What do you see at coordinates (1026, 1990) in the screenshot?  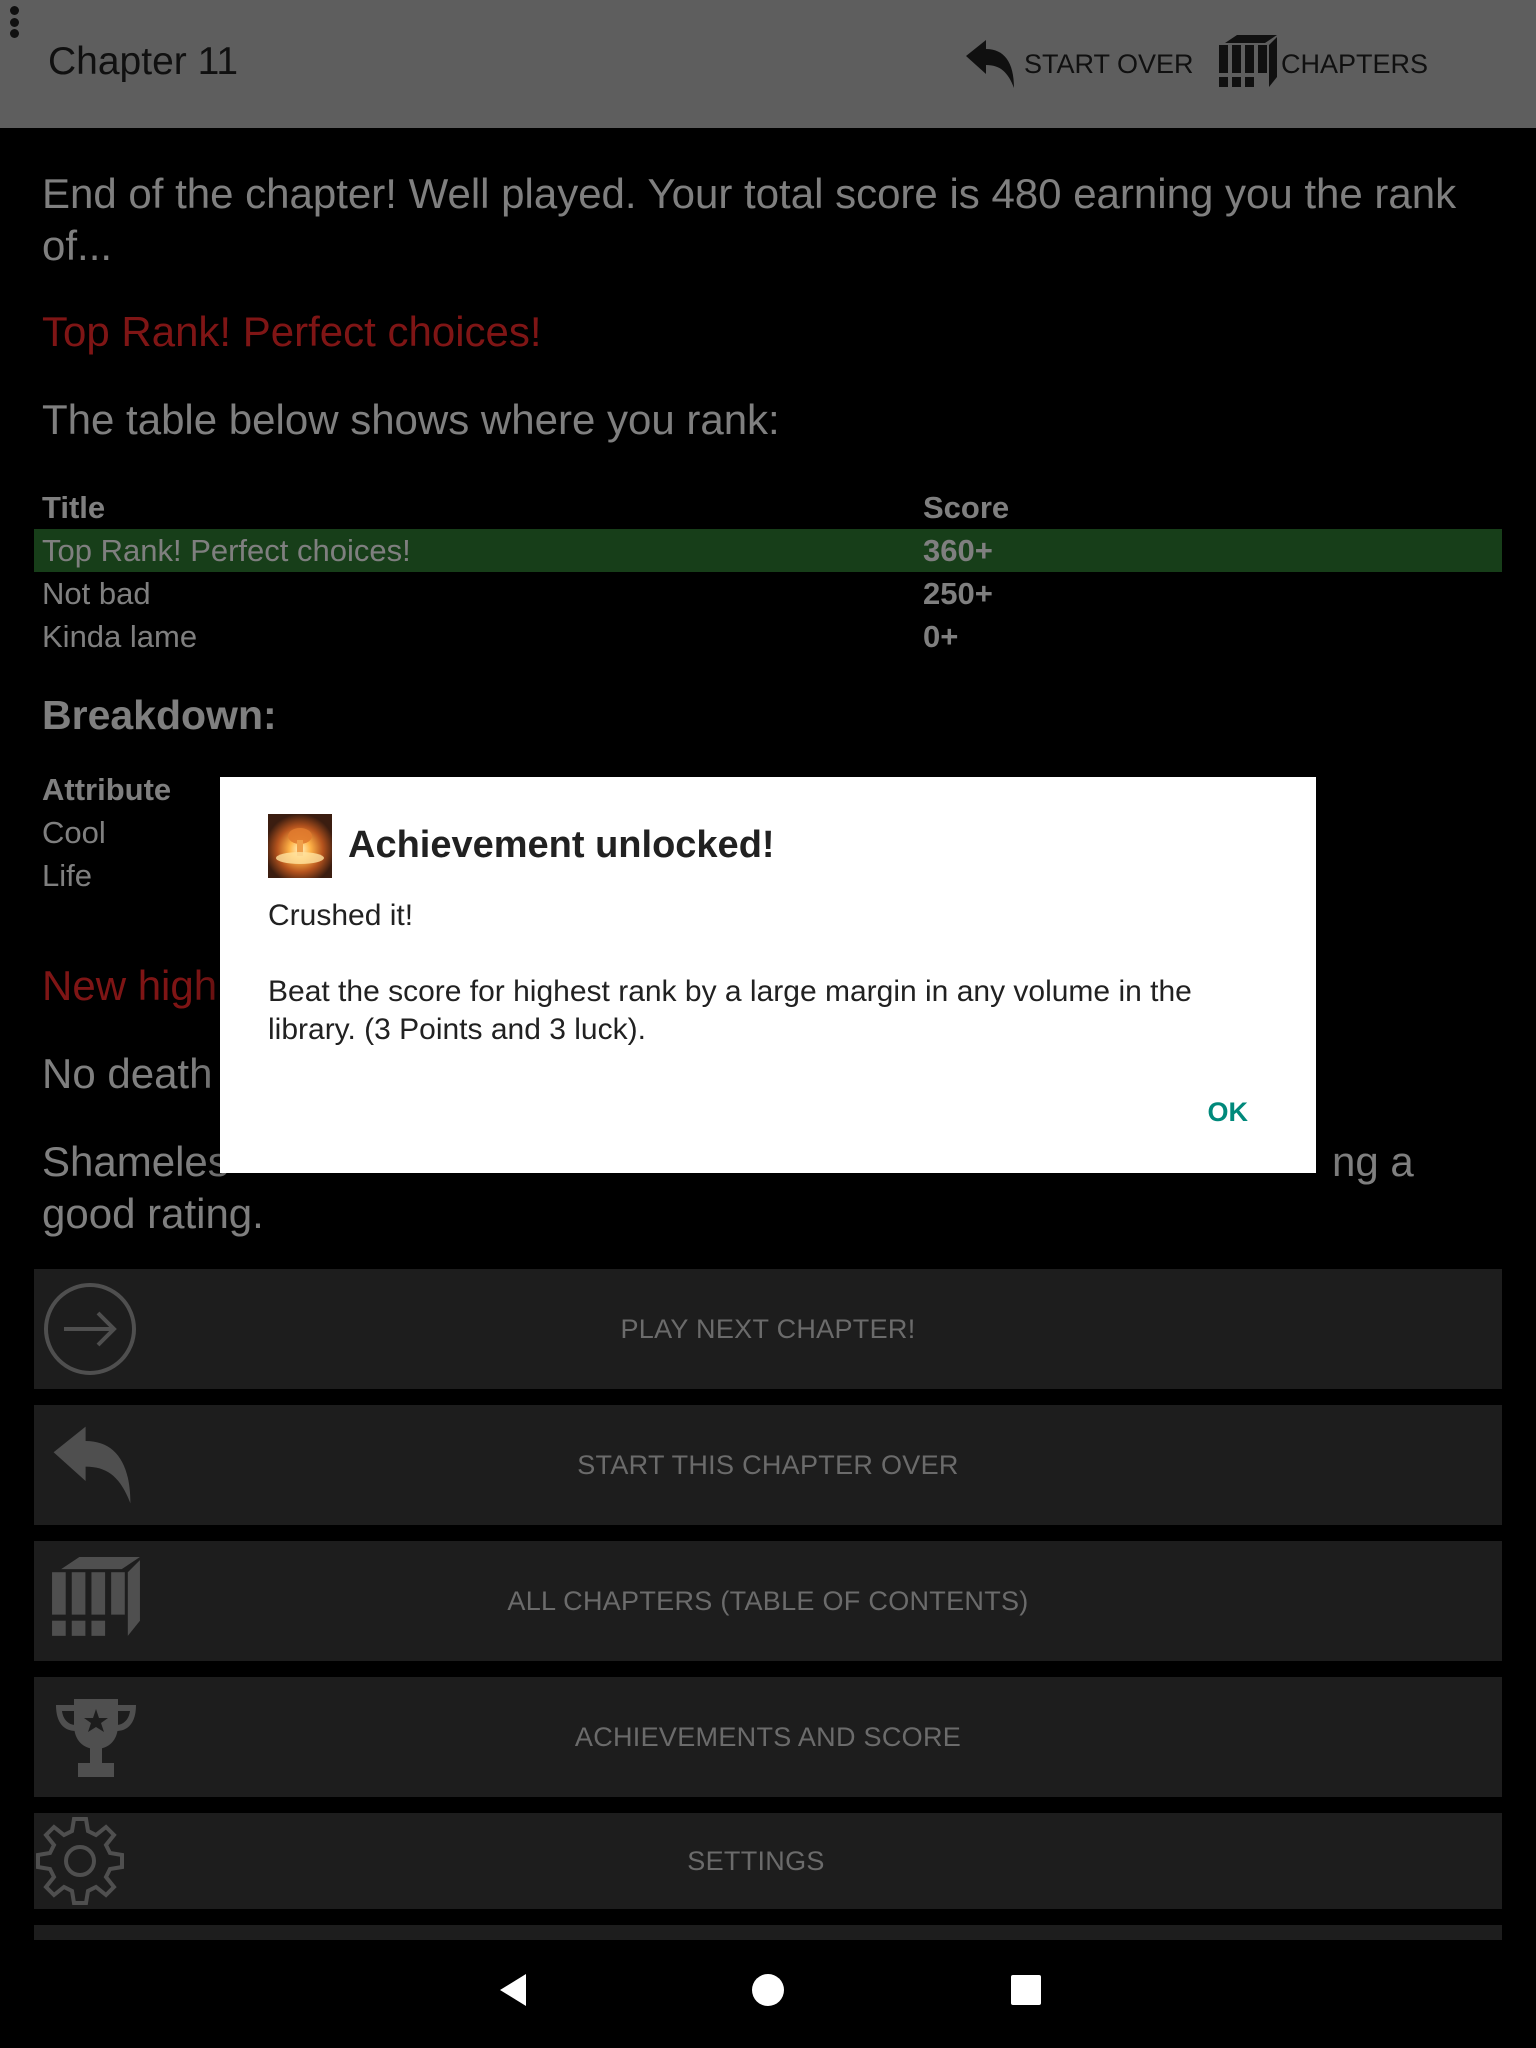 I see `recents-icon` at bounding box center [1026, 1990].